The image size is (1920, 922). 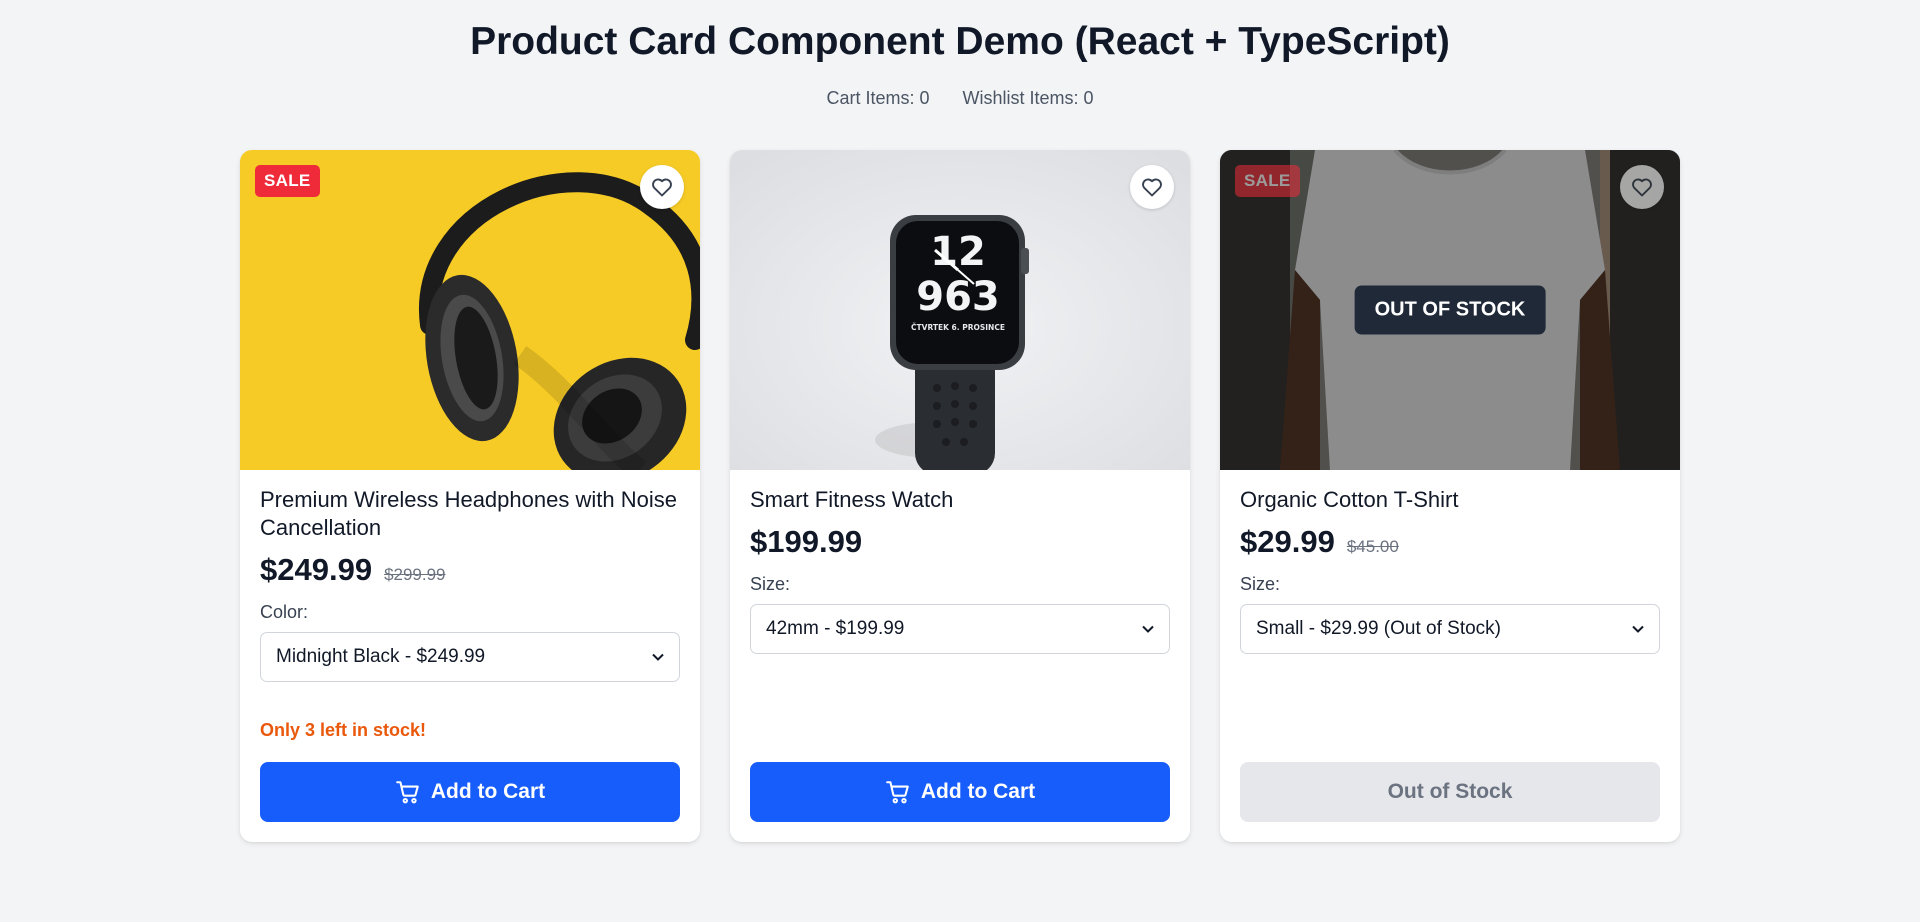 I want to click on low-stock-note: Only 3 left in stock!, so click(x=343, y=730).